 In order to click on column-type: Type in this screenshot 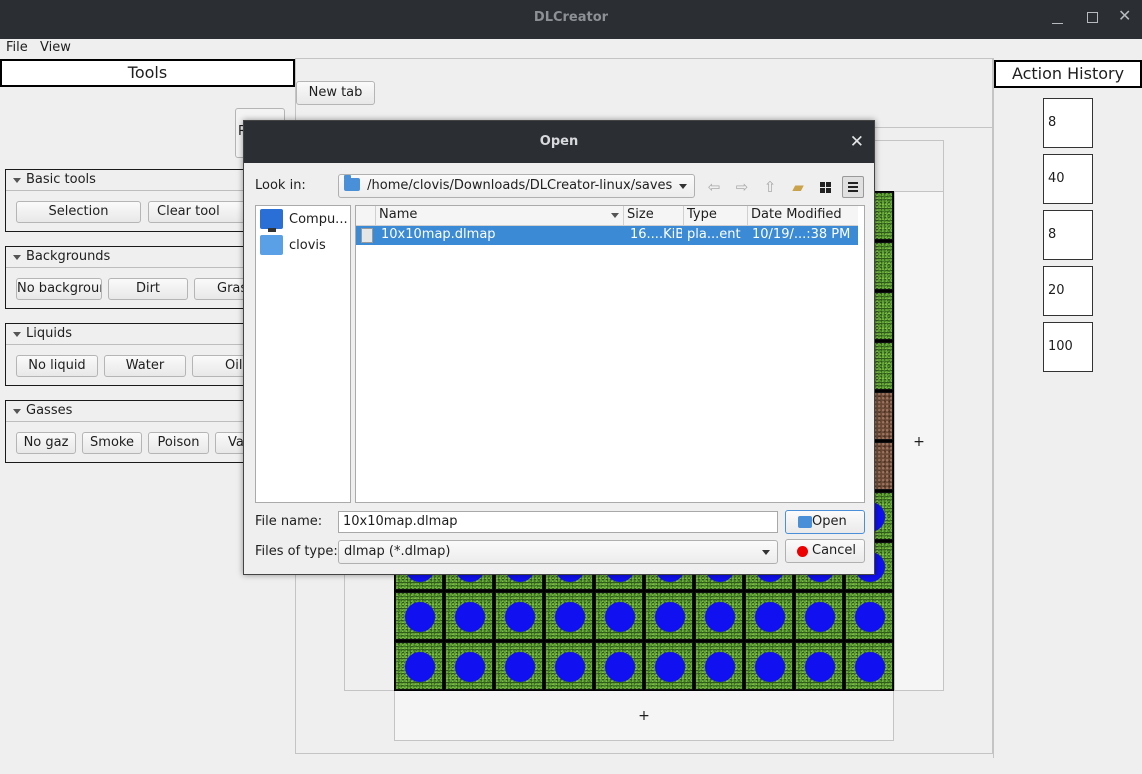, I will do `click(716, 216)`.